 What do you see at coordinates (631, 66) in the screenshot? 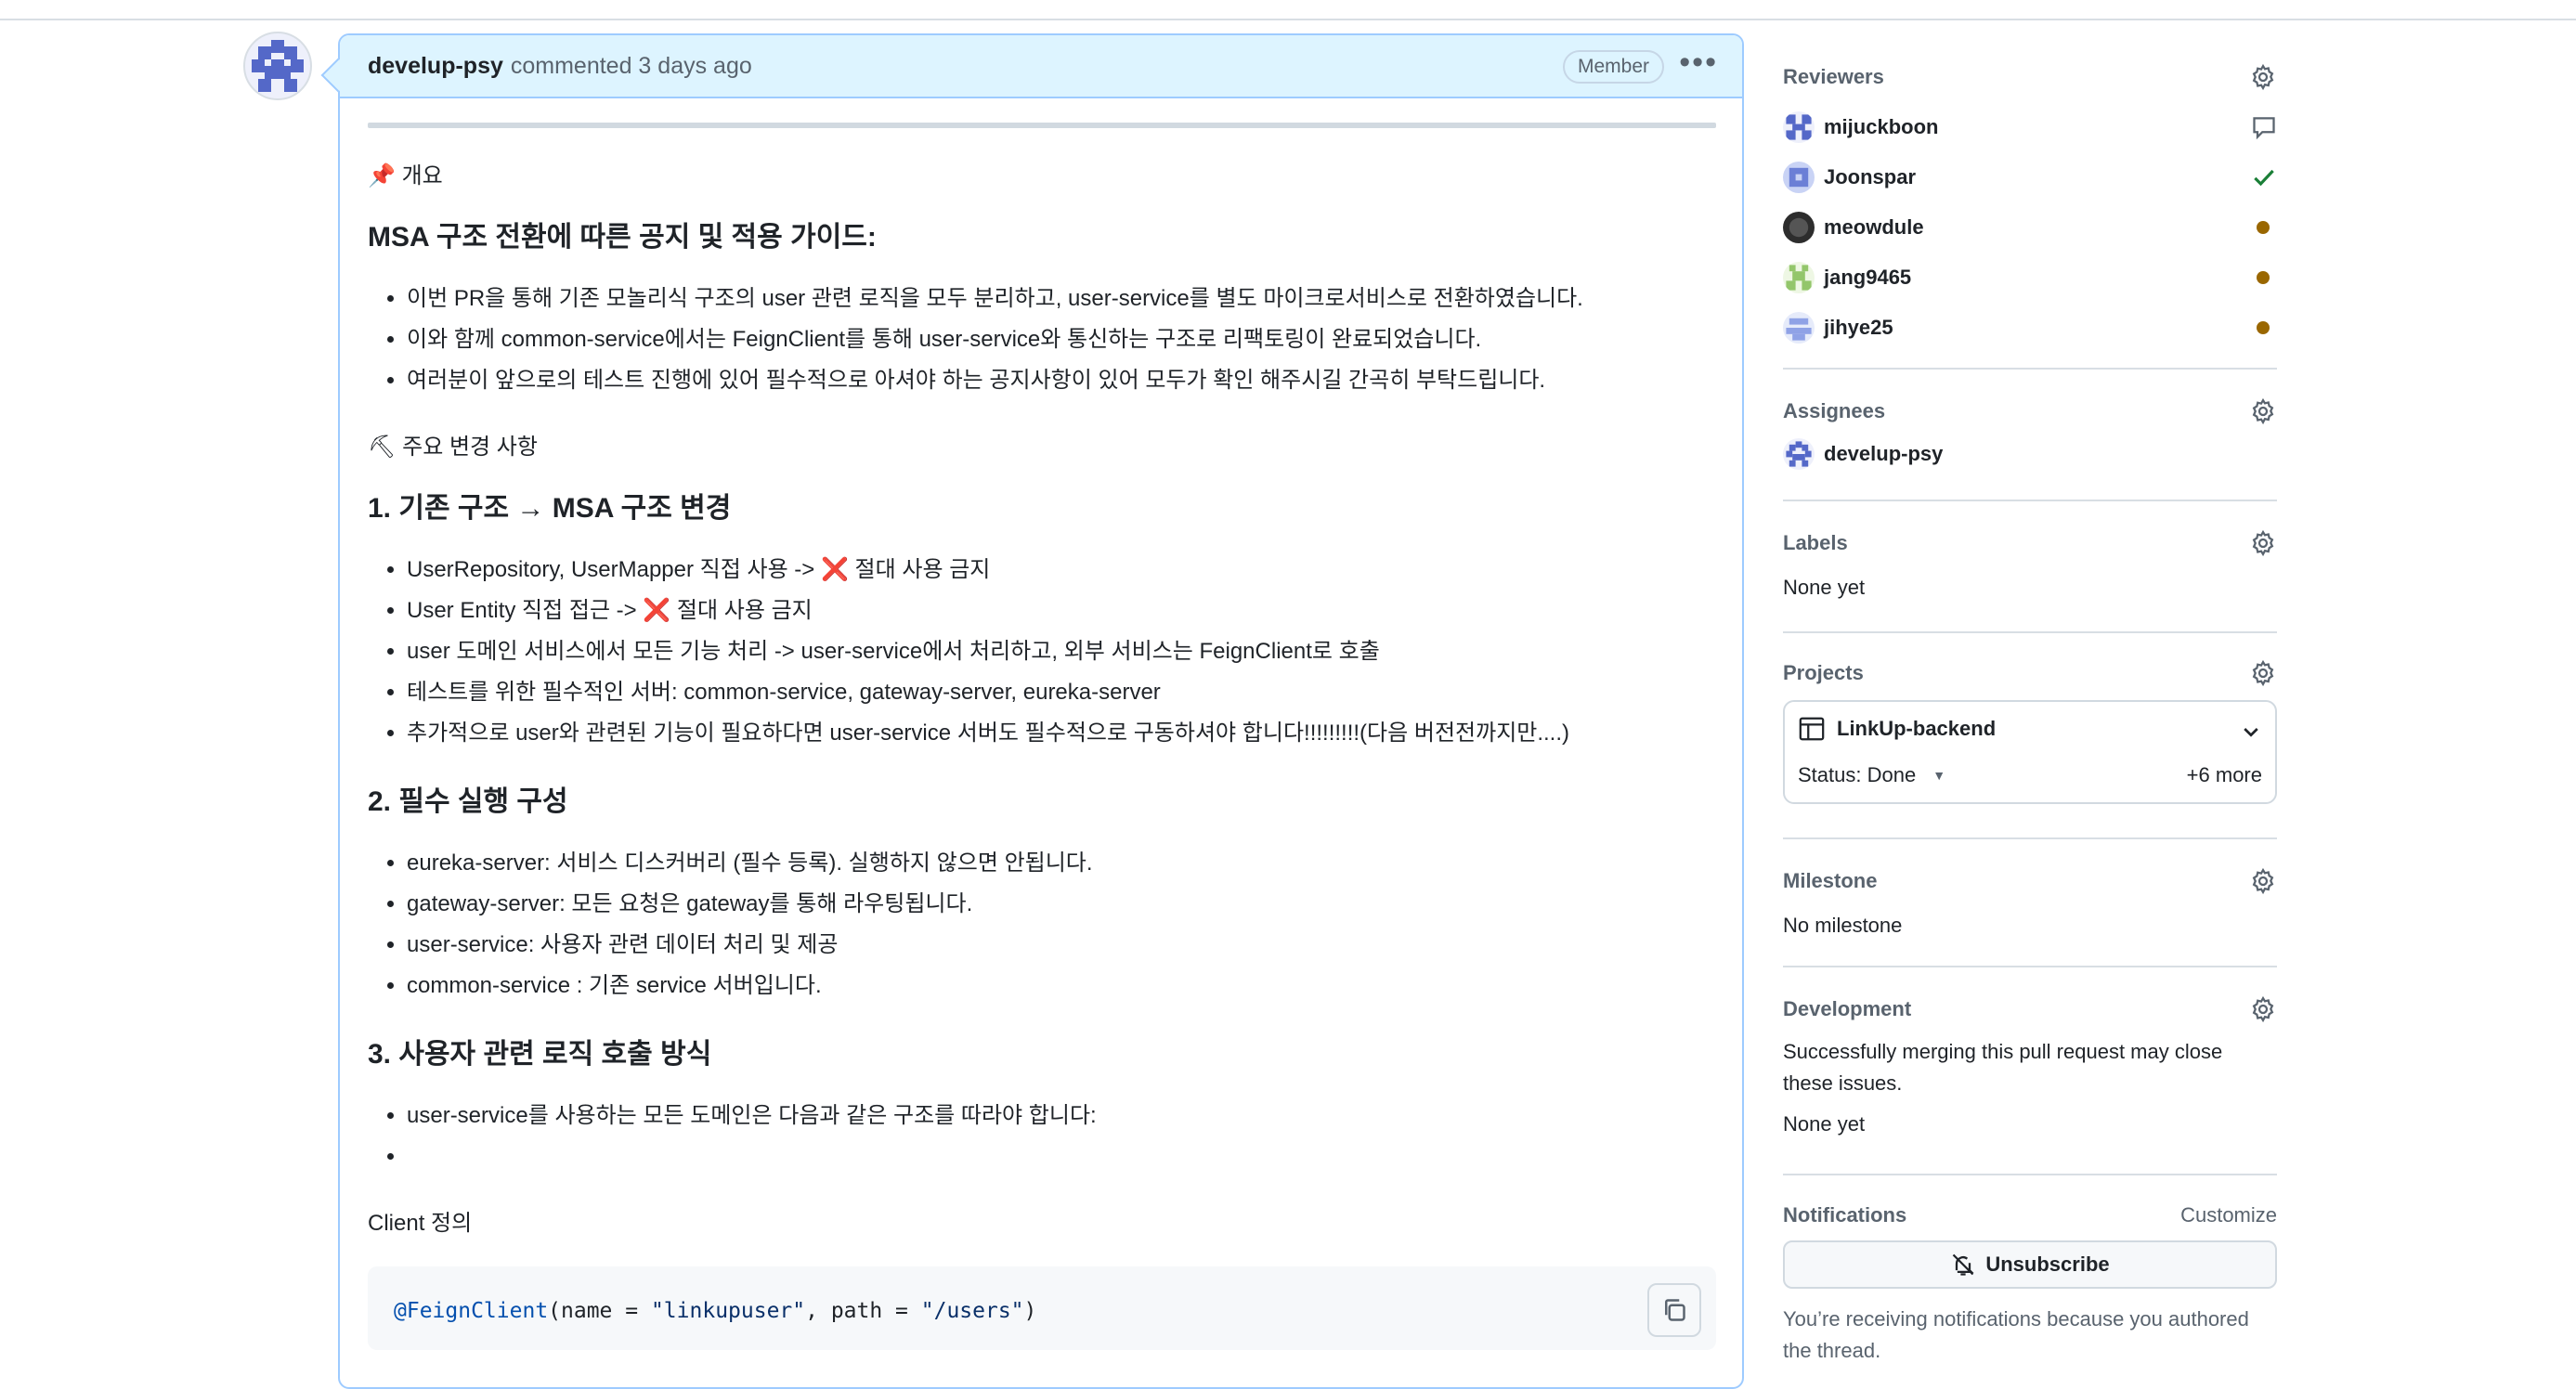
I see `comment-timestamp: commented 3 days ago` at bounding box center [631, 66].